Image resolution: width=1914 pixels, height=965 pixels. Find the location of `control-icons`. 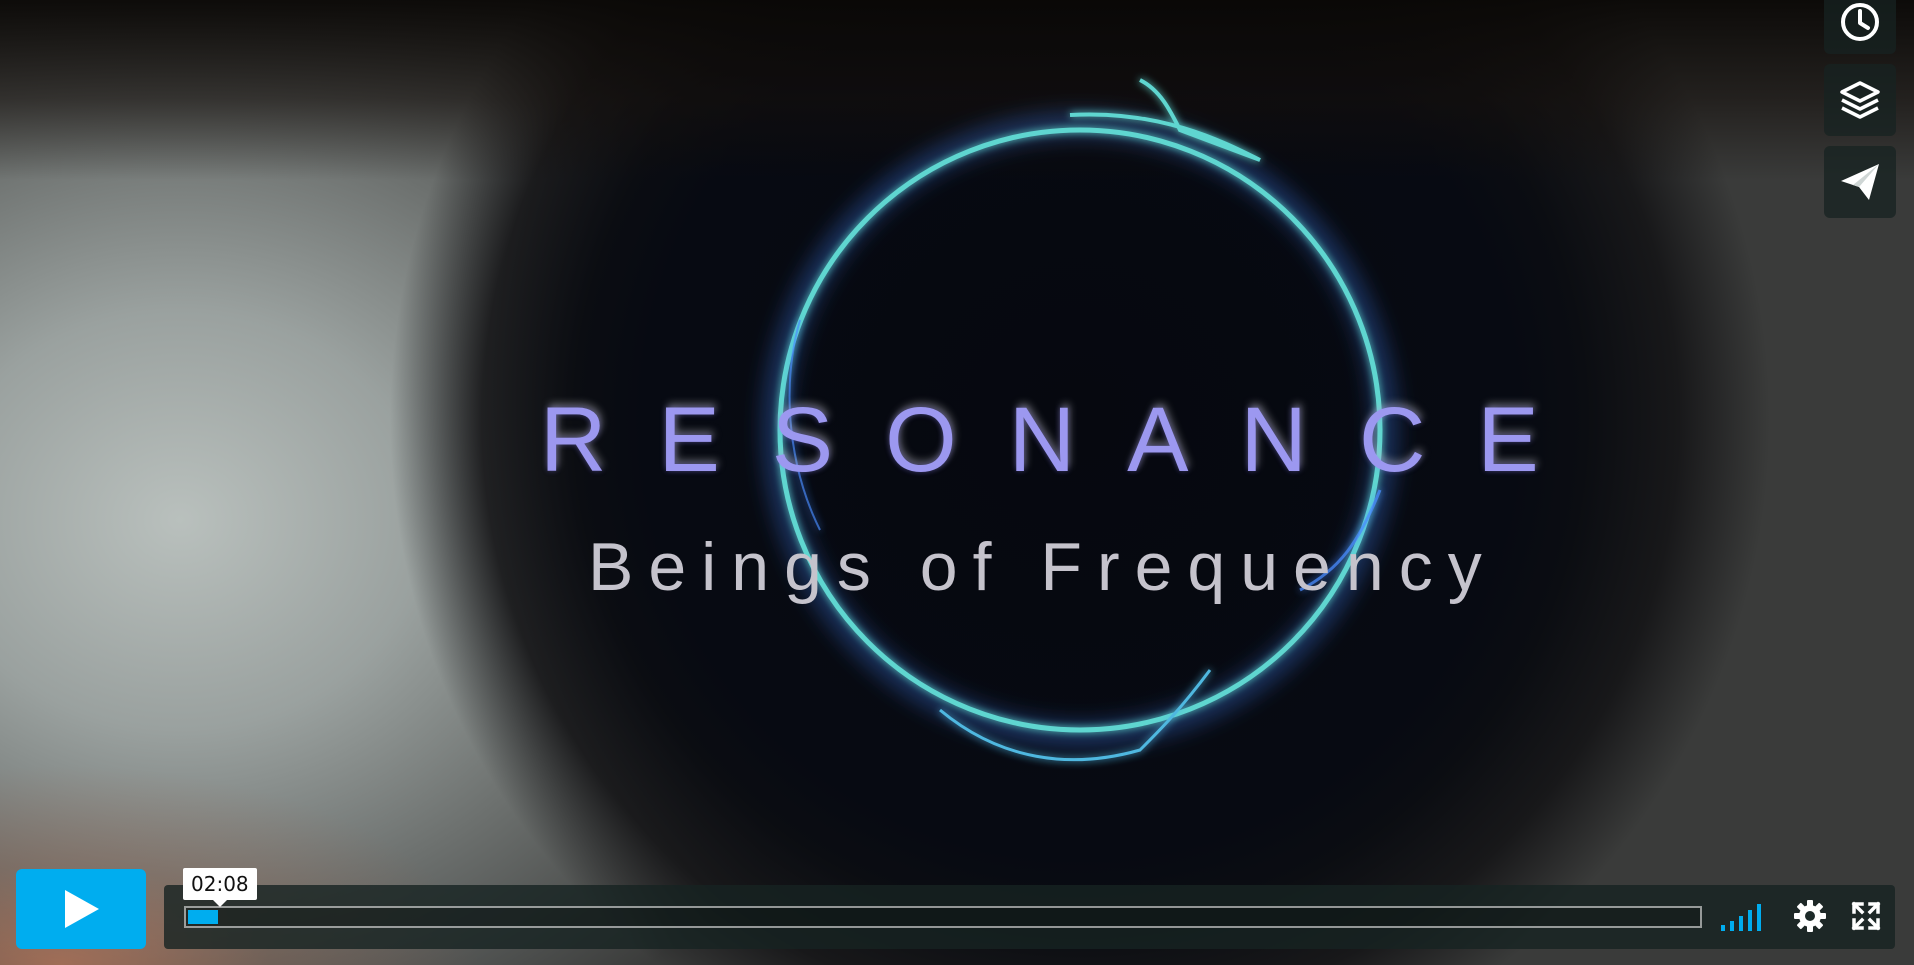

control-icons is located at coordinates (1801, 916).